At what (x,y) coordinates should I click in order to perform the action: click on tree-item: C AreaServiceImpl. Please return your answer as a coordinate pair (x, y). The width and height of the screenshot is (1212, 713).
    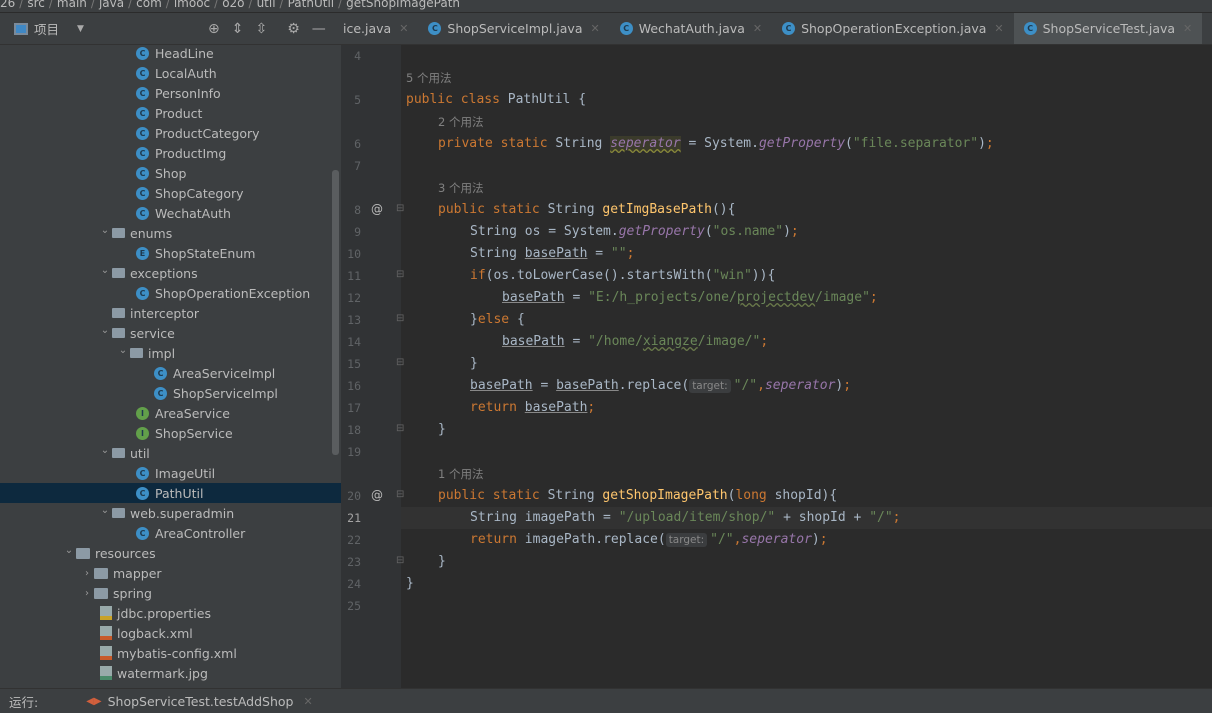
    Looking at the image, I should click on (170, 373).